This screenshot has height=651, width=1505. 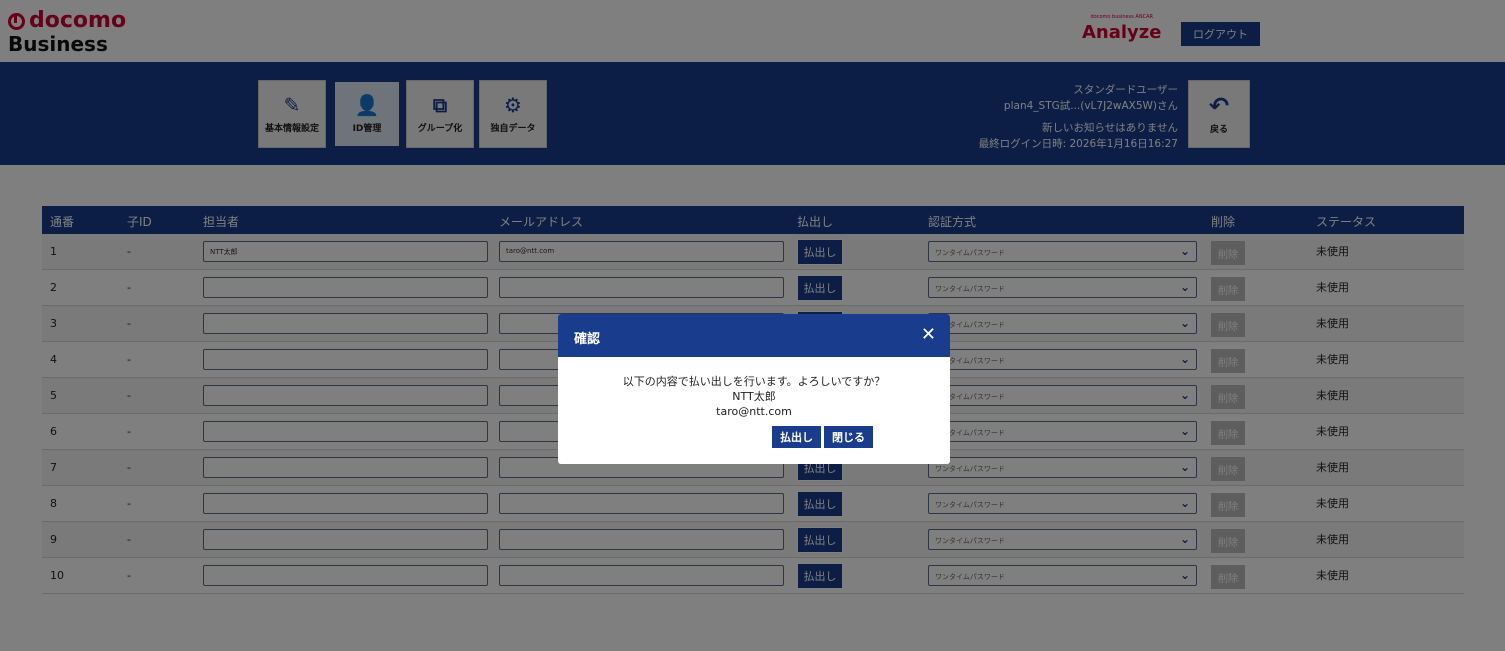 What do you see at coordinates (928, 334) in the screenshot?
I see `close-icon: ✕` at bounding box center [928, 334].